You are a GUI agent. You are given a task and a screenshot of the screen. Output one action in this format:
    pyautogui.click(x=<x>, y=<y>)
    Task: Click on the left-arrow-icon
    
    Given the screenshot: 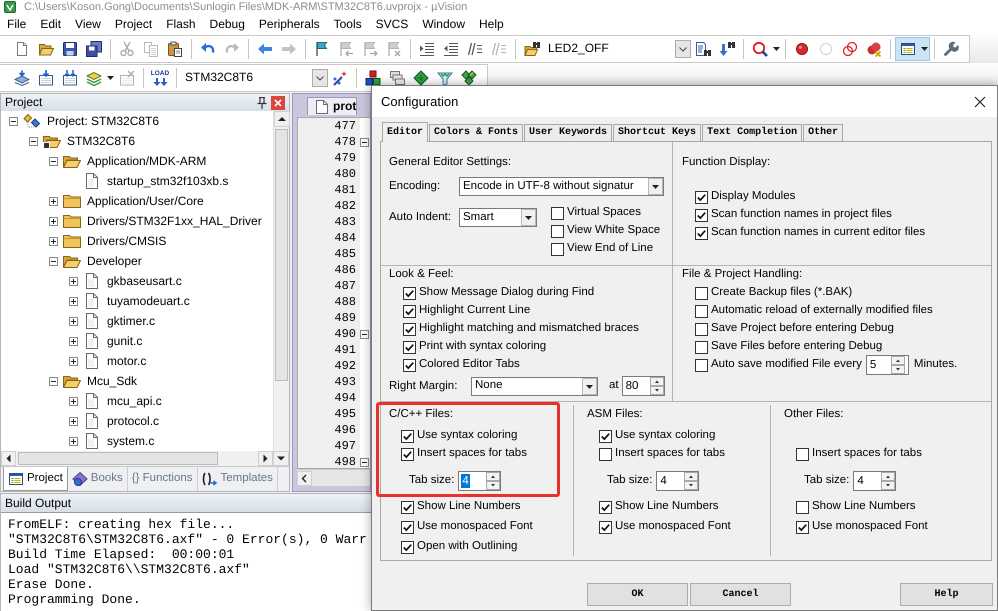 What is the action you would take?
    pyautogui.click(x=265, y=48)
    